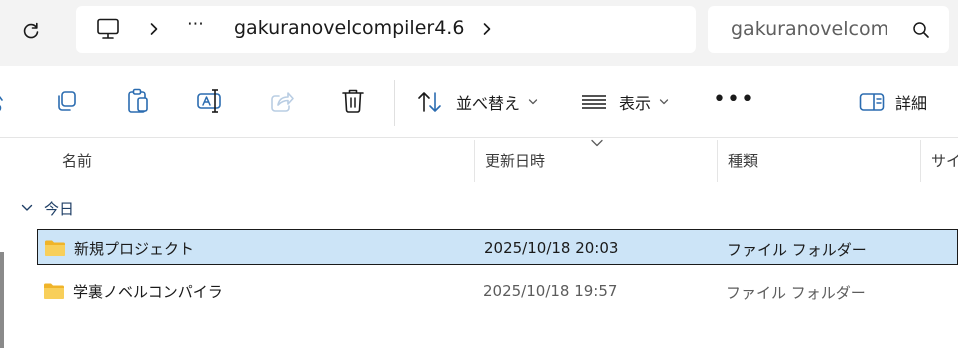 The width and height of the screenshot is (958, 348). What do you see at coordinates (809, 29) in the screenshot?
I see `search-input: gakuranovelcom` at bounding box center [809, 29].